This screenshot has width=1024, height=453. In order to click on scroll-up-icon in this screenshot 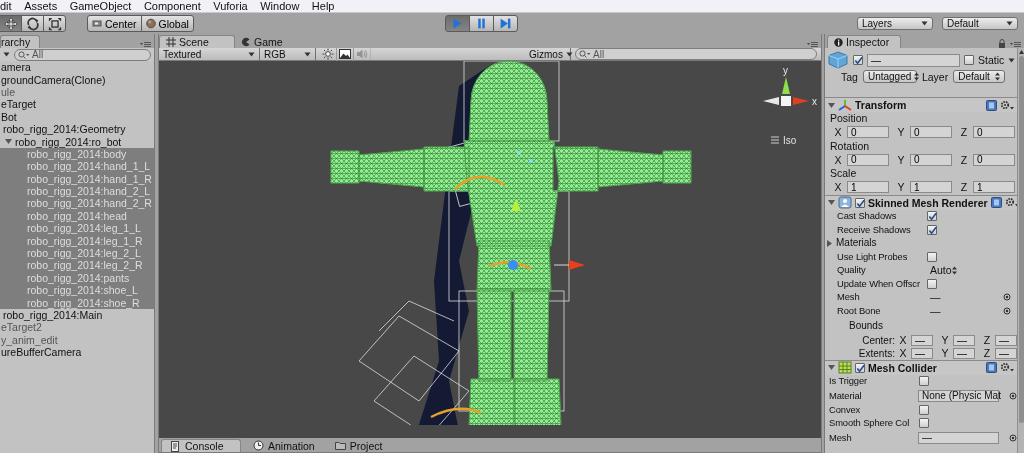, I will do `click(1021, 52)`.